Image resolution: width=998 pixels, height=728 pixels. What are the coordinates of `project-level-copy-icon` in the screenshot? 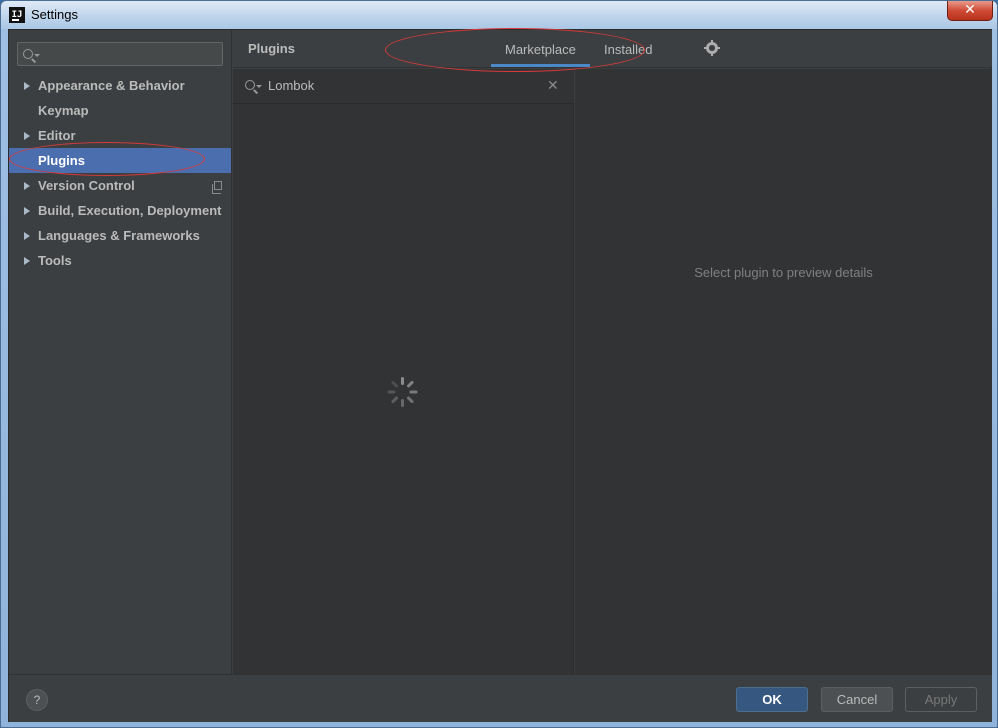 It's located at (217, 187).